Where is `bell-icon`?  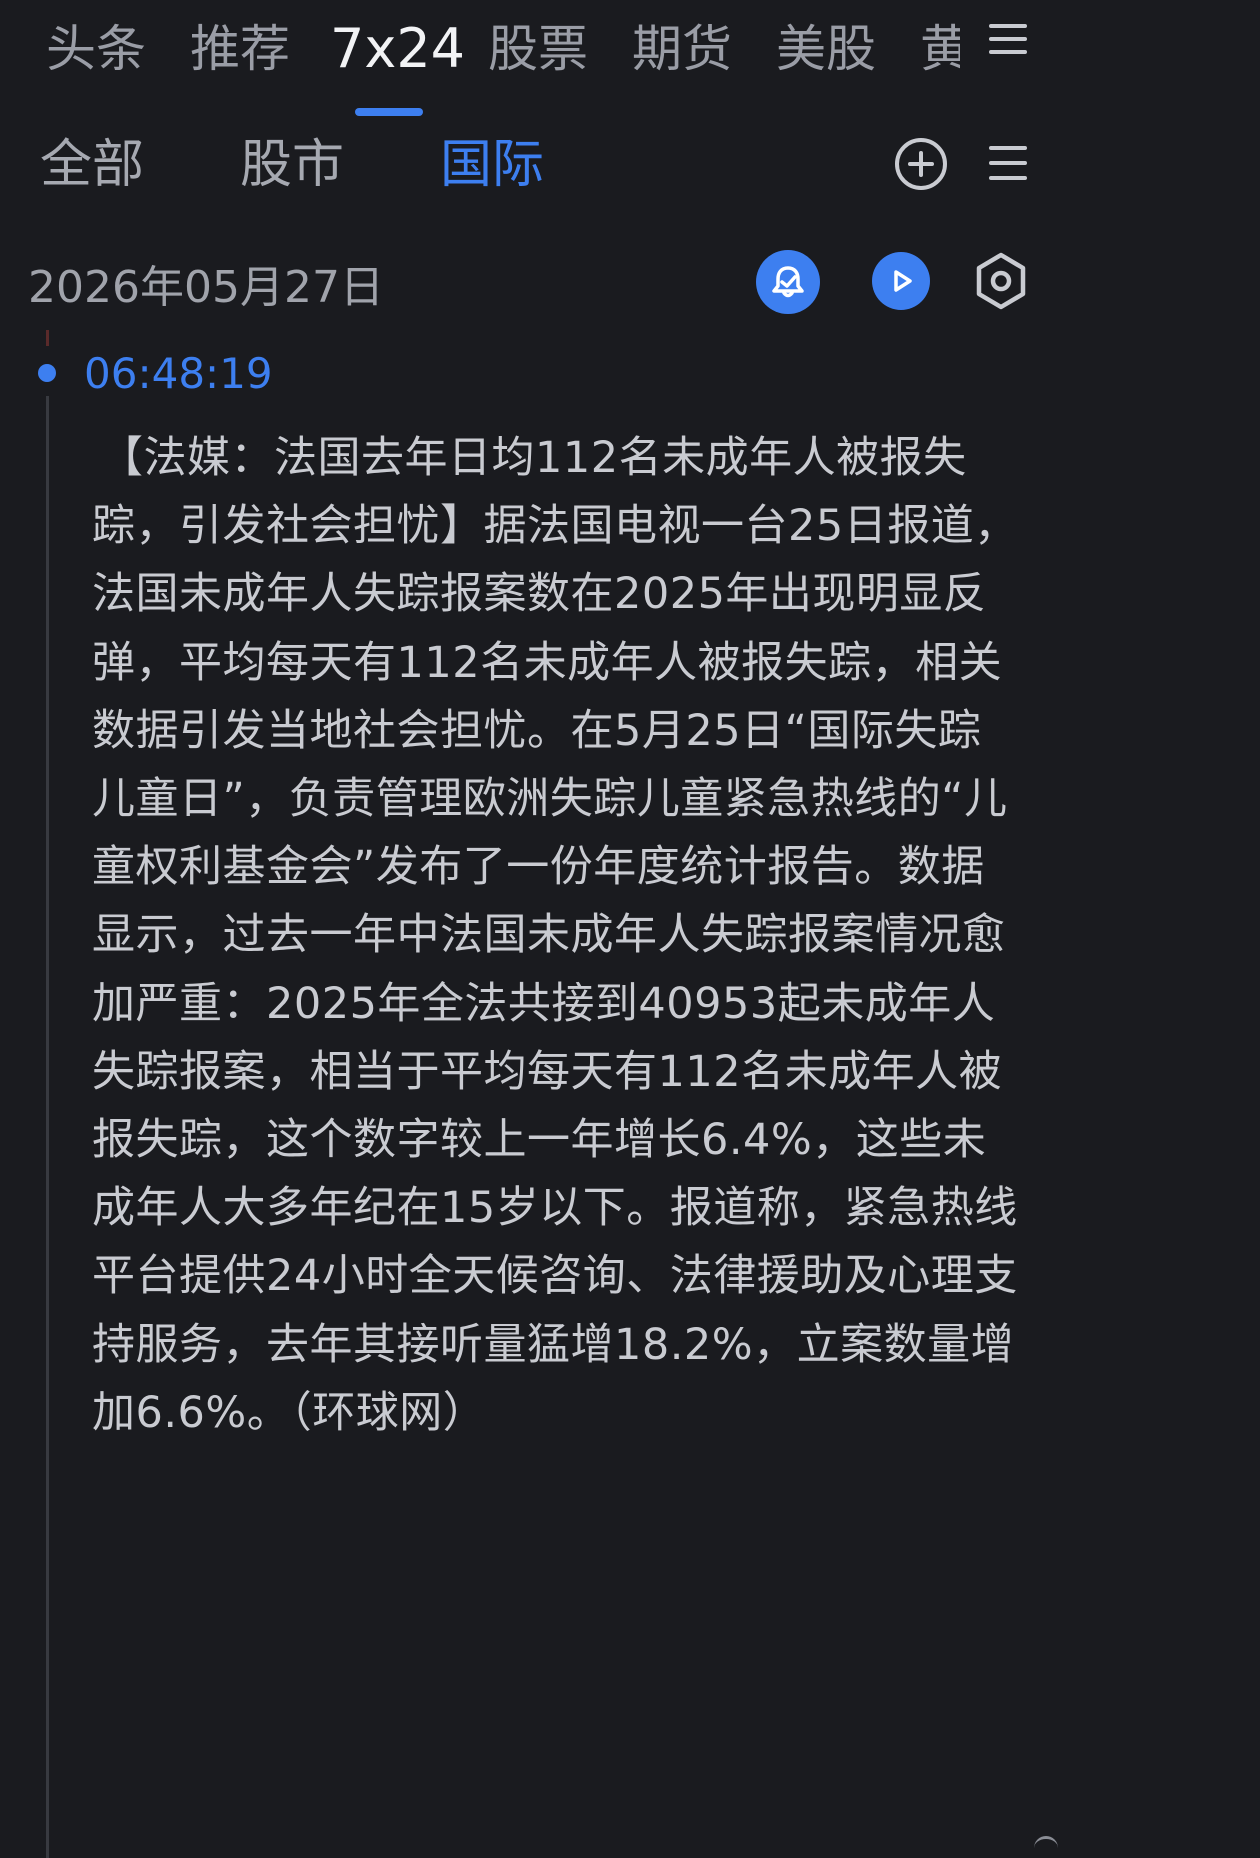
bell-icon is located at coordinates (788, 282).